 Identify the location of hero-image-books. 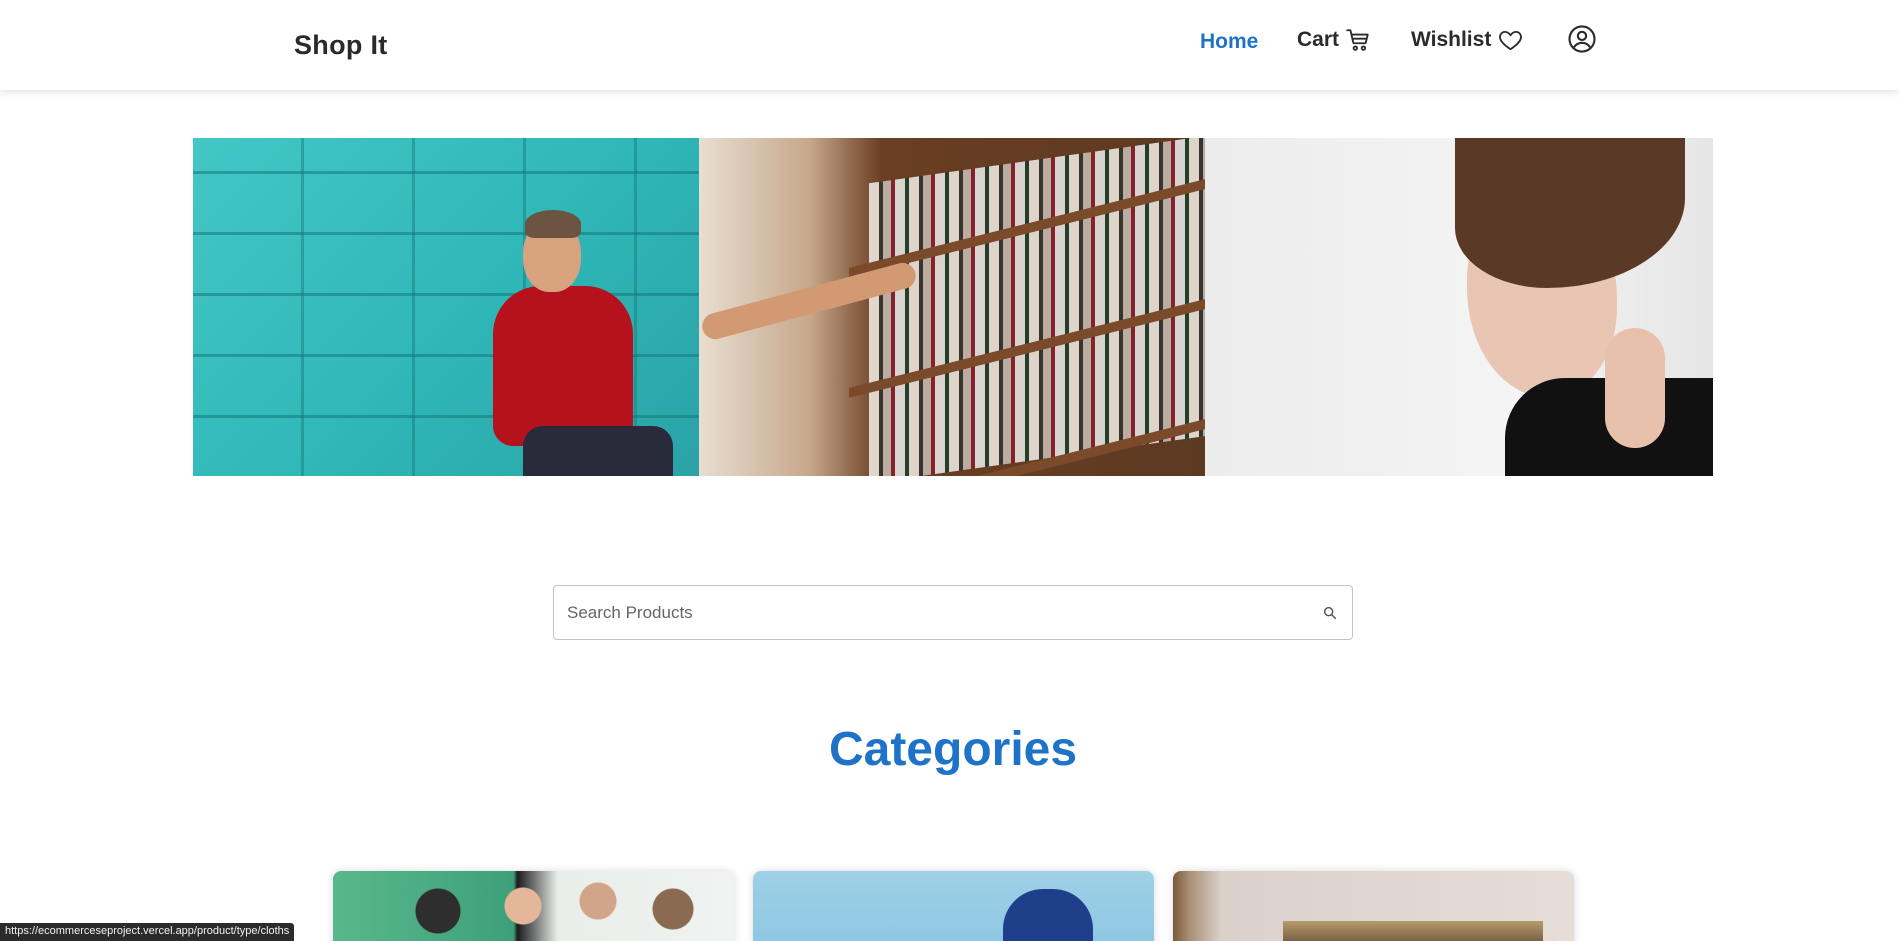
(952, 307).